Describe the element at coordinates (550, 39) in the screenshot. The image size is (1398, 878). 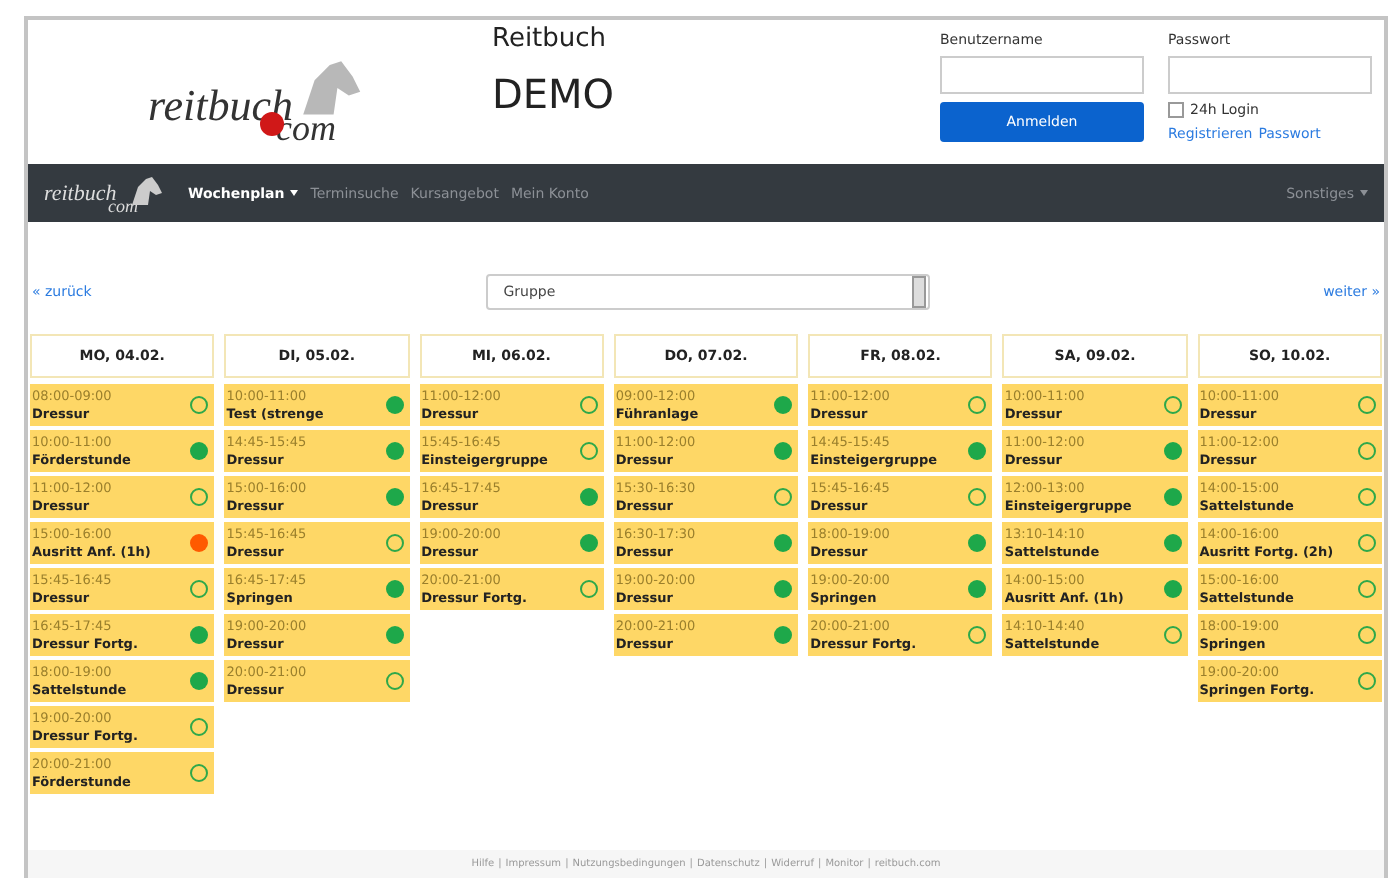
I see `app-title: Reitbuch` at that location.